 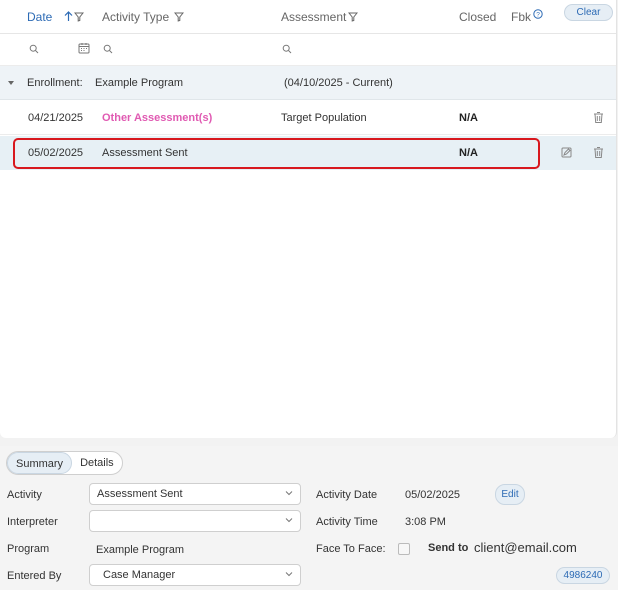 What do you see at coordinates (347, 522) in the screenshot?
I see `activity-time-label: Activity Time` at bounding box center [347, 522].